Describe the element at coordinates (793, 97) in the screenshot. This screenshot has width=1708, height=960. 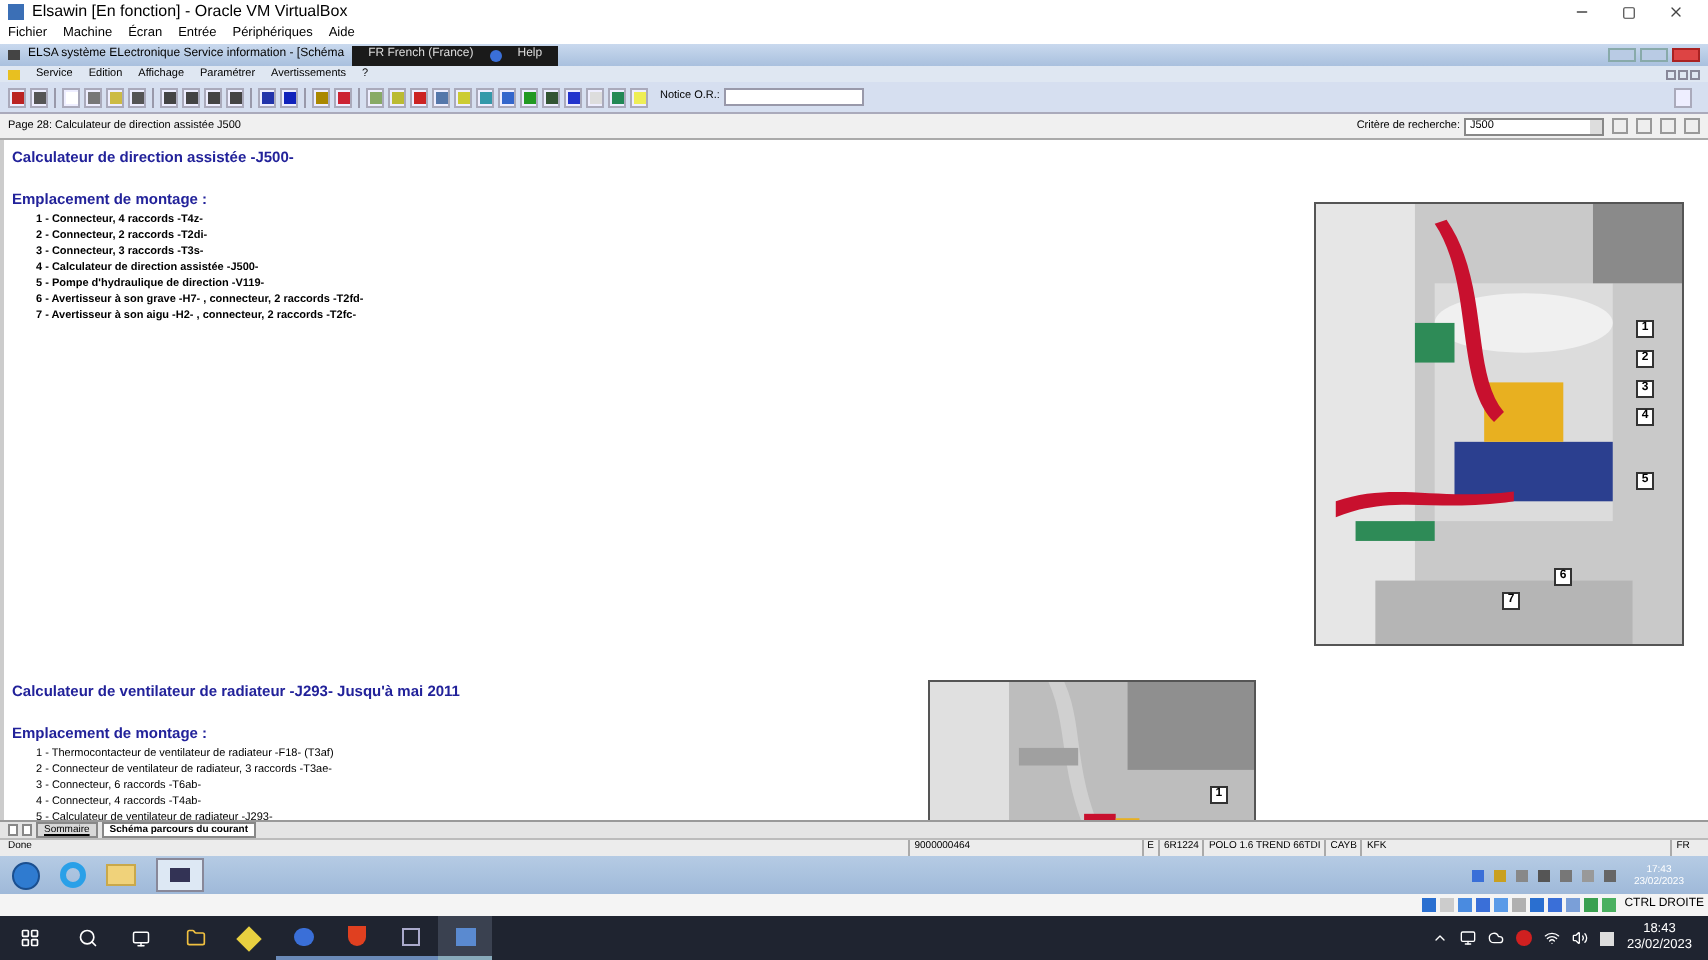
I see `notice-field` at that location.